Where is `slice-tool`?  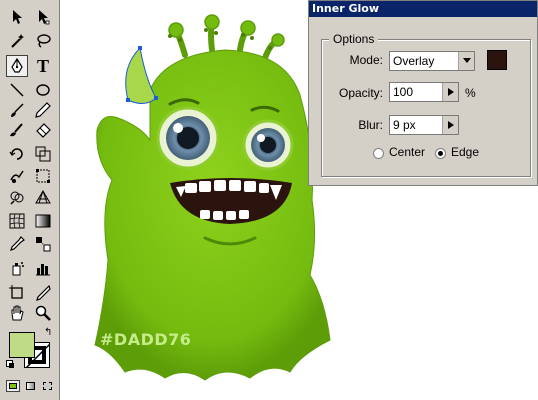 slice-tool is located at coordinates (43, 293).